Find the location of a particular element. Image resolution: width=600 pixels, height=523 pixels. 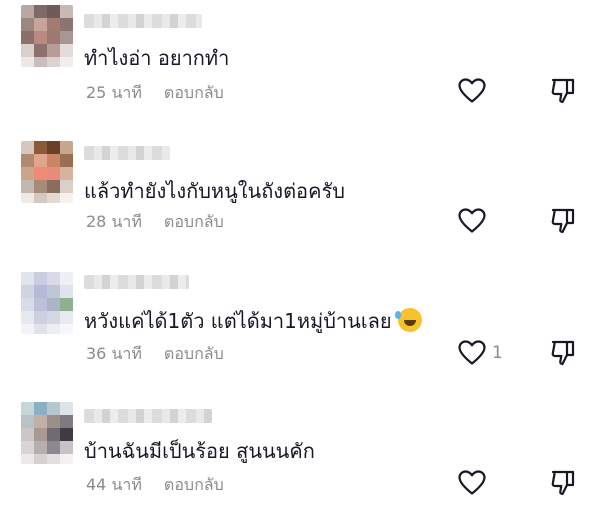

comment-text: บ้านฉันมีเป็นร้อย สูนนนคัก is located at coordinates (199, 451).